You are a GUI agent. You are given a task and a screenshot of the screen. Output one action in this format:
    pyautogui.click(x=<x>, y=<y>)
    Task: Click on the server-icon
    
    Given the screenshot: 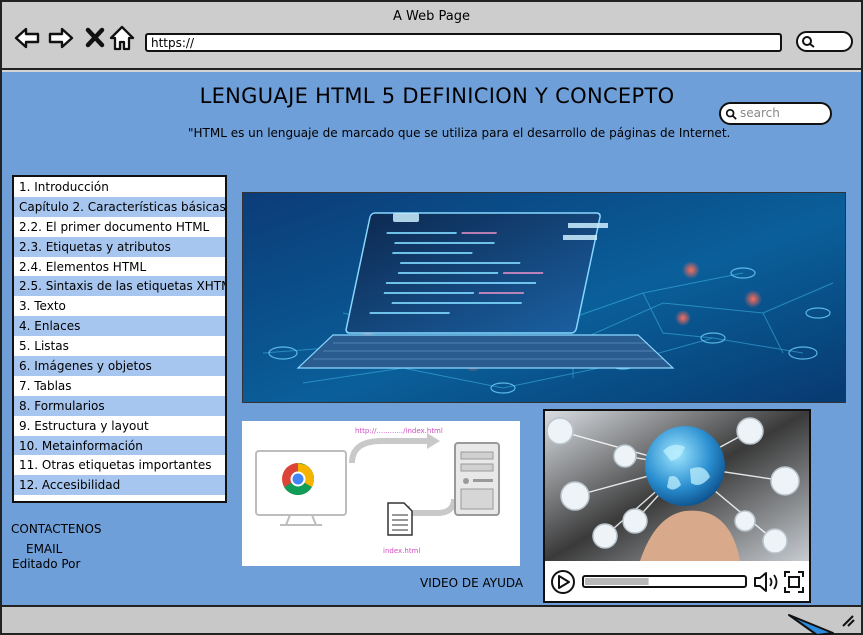 What is the action you would take?
    pyautogui.click(x=477, y=479)
    